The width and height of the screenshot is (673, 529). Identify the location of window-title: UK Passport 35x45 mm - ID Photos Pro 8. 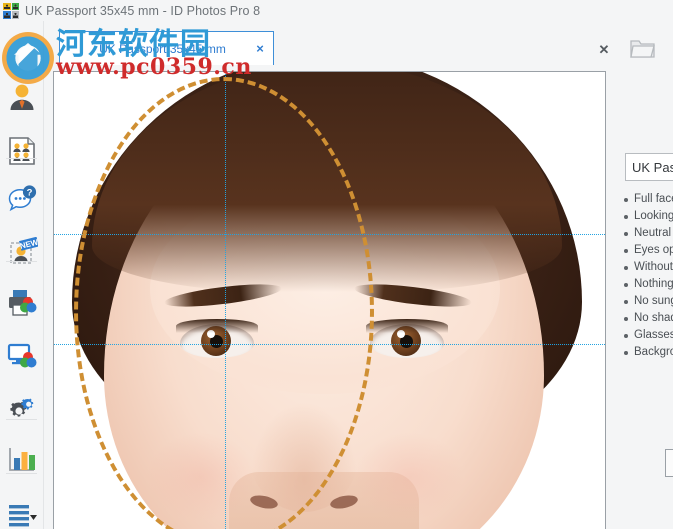
(143, 10).